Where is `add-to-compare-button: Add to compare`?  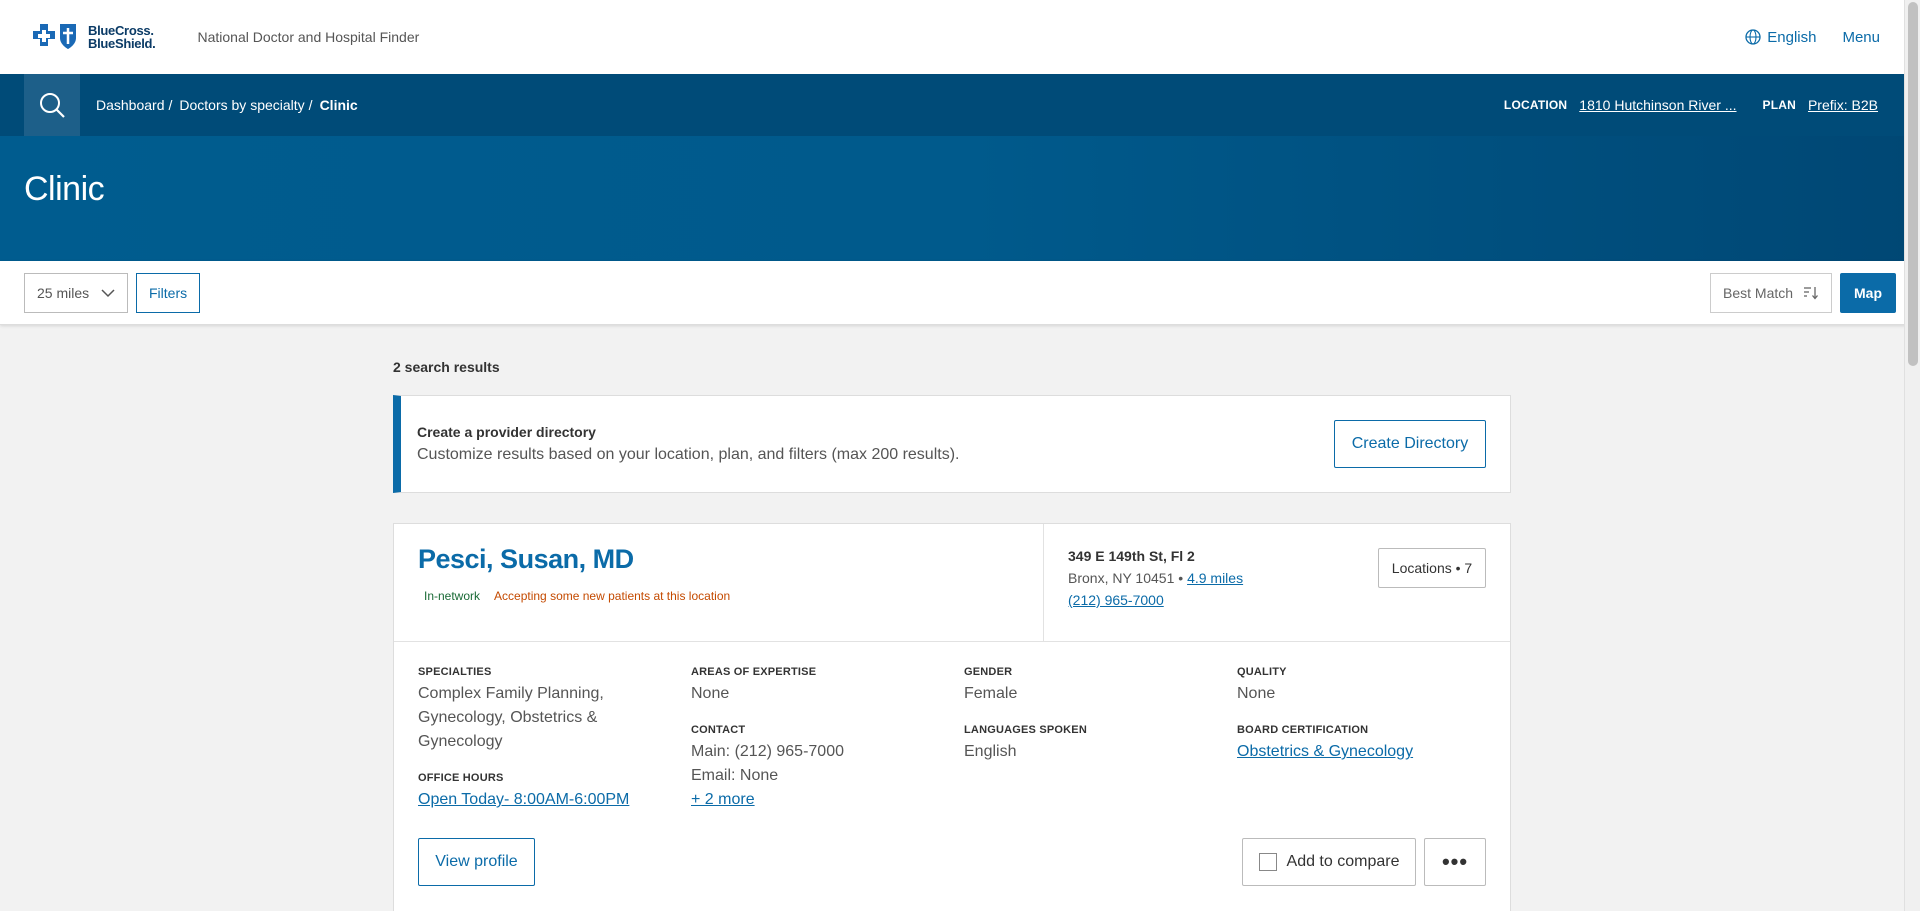 add-to-compare-button: Add to compare is located at coordinates (1329, 862).